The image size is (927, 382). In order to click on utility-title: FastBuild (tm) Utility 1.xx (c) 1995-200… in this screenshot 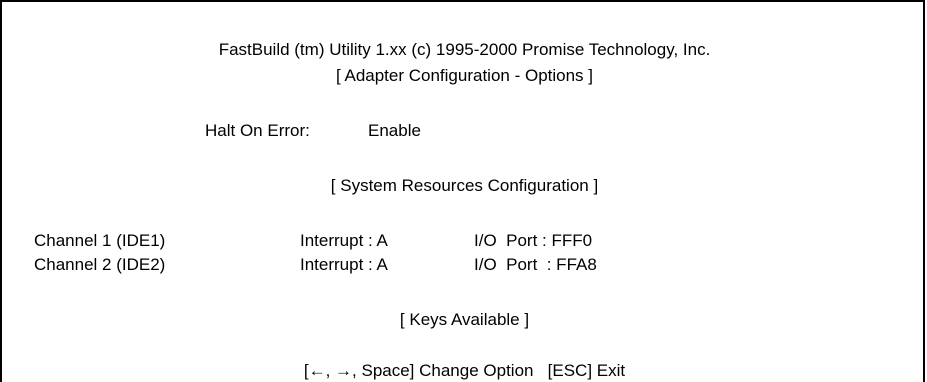, I will do `click(464, 49)`.